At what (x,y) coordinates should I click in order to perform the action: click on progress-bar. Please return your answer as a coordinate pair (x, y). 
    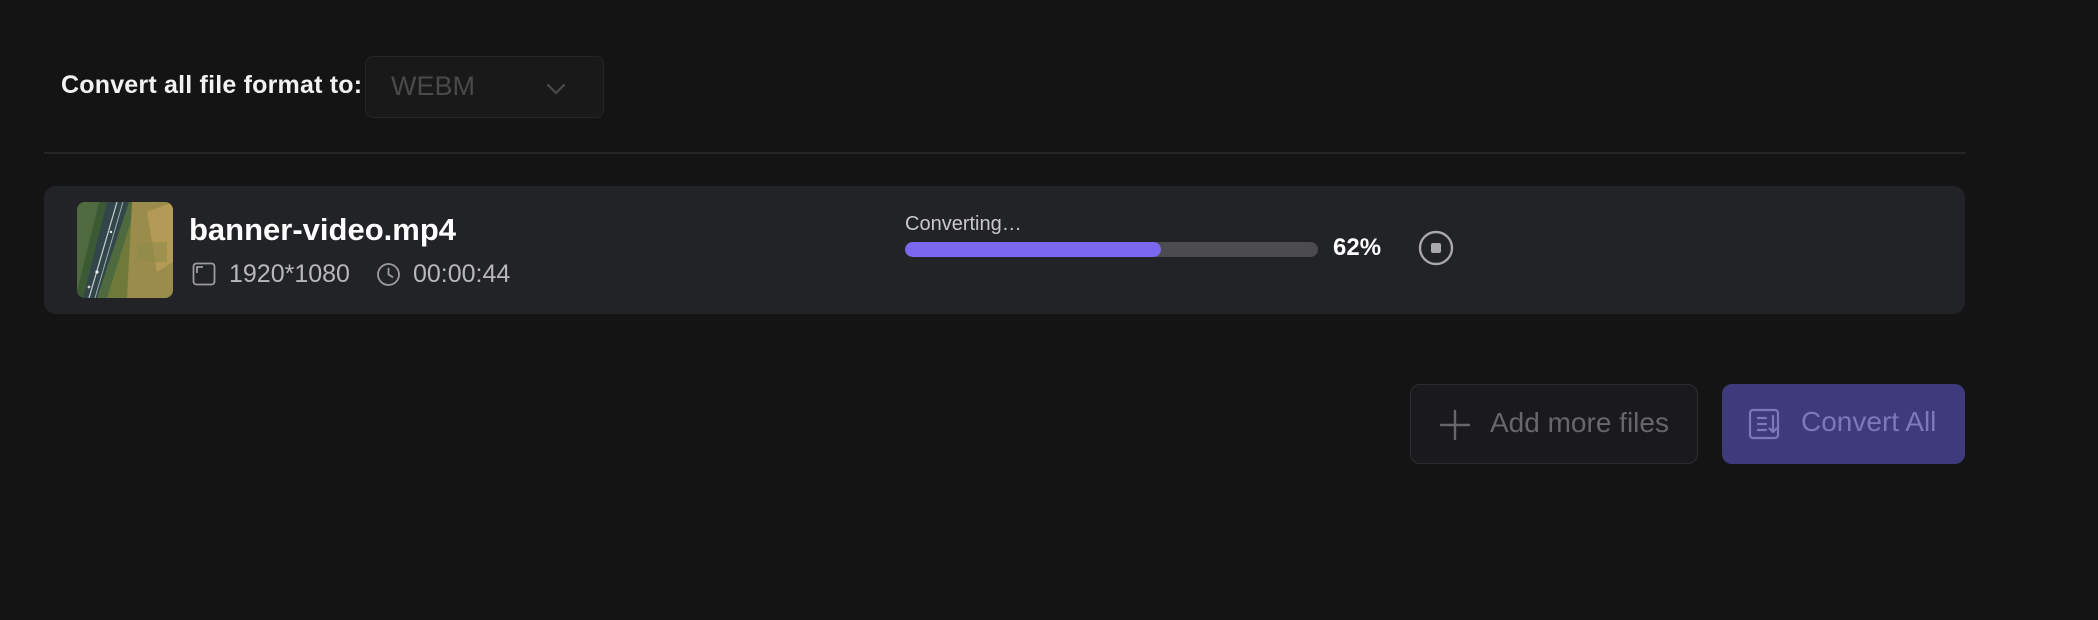
    Looking at the image, I should click on (1111, 249).